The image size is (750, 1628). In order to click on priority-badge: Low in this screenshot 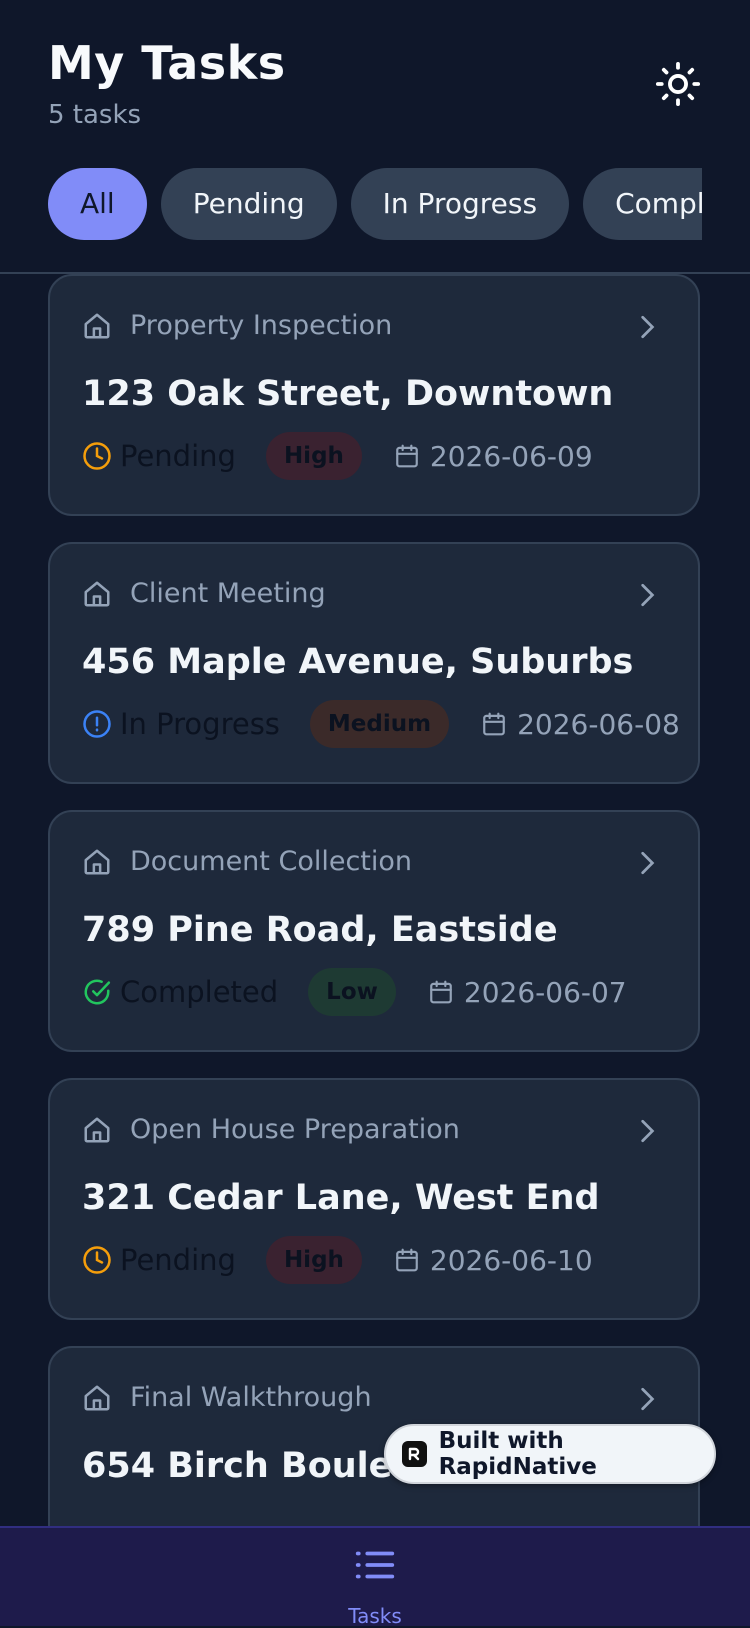, I will do `click(352, 992)`.